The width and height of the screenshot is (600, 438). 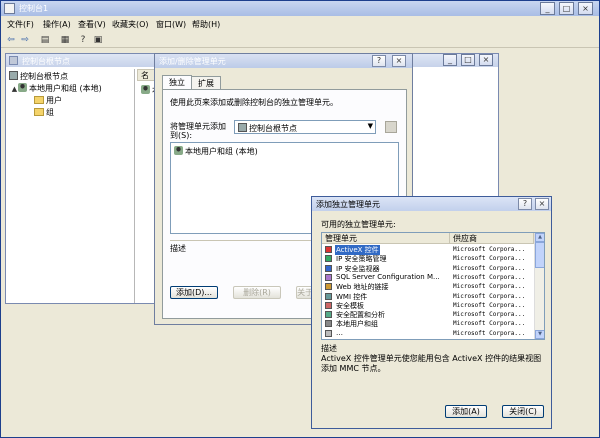 What do you see at coordinates (305, 127) in the screenshot?
I see `addto-combo: 控制台根节点 ▼` at bounding box center [305, 127].